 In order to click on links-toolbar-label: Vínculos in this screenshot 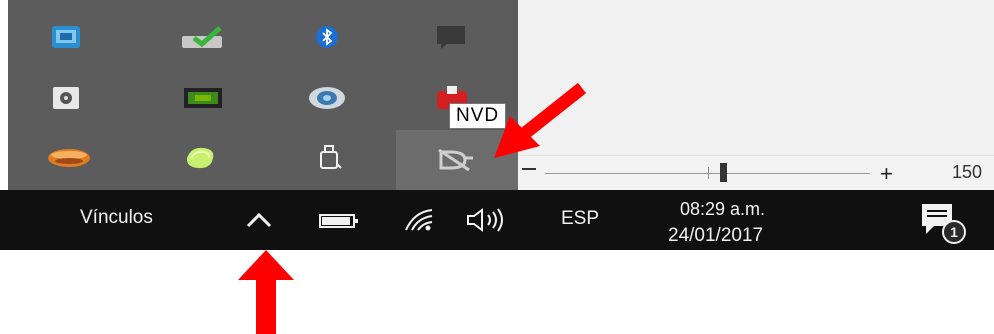, I will do `click(116, 218)`.